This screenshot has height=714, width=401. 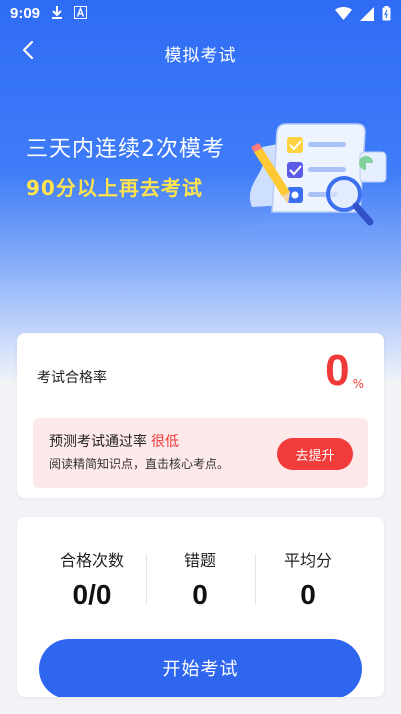 What do you see at coordinates (358, 384) in the screenshot?
I see `pass-rate-unit: %` at bounding box center [358, 384].